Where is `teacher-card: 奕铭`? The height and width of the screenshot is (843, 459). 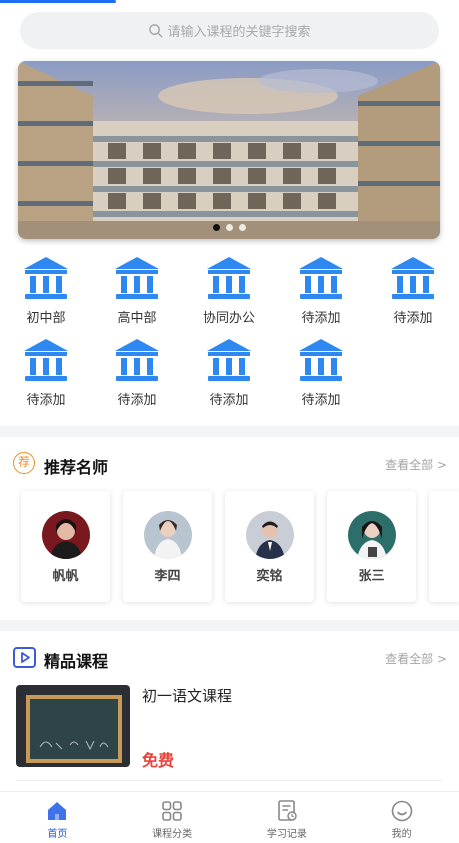
teacher-card: 奕铭 is located at coordinates (269, 546).